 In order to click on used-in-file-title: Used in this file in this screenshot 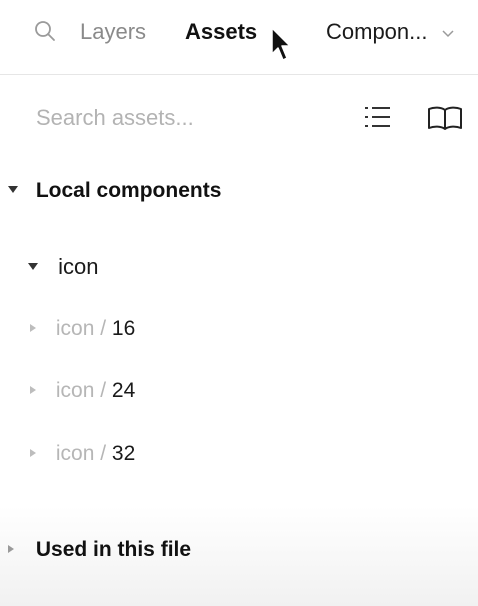, I will do `click(113, 549)`.